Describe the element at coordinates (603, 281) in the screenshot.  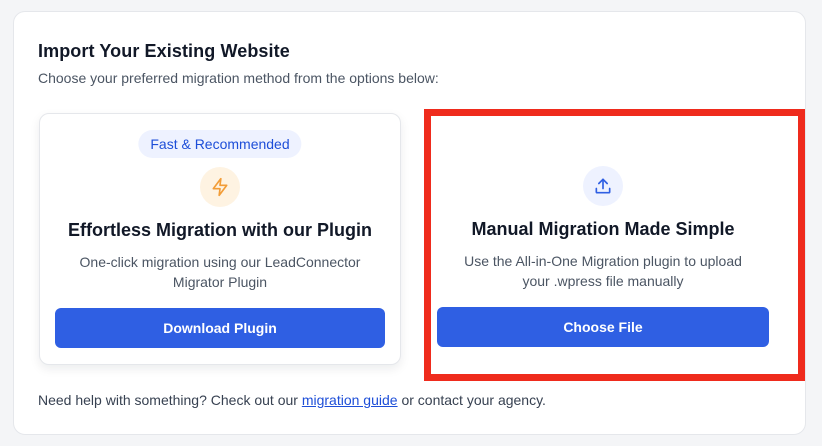
I see `manual-card-description-line: your .wpress file manually` at that location.